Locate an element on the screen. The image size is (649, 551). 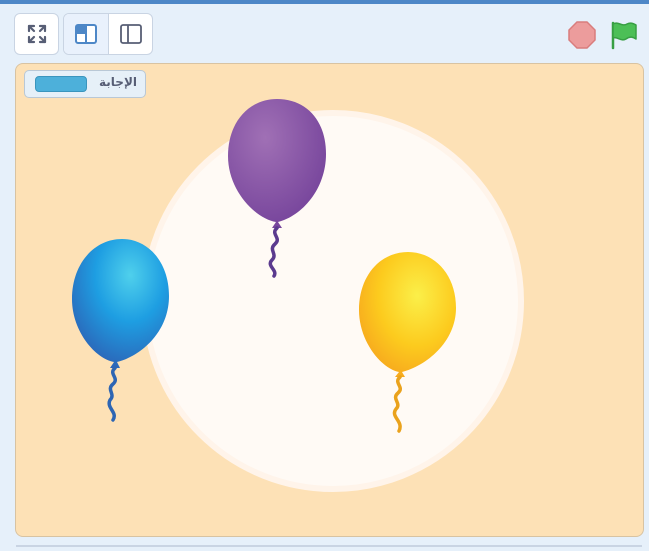
small-stage-button is located at coordinates (86, 34).